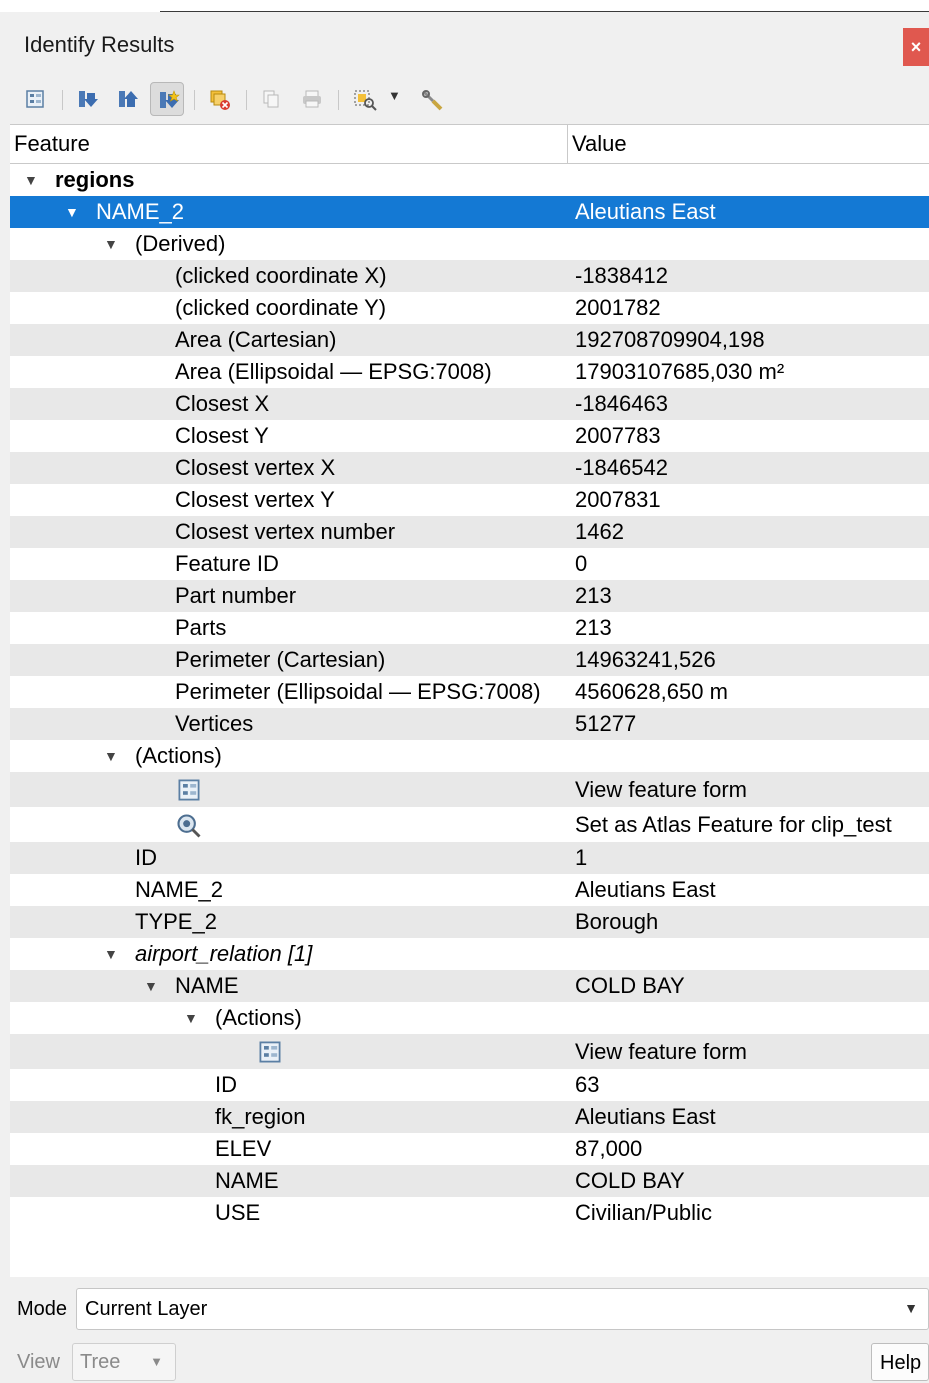 The image size is (929, 1383). What do you see at coordinates (189, 826) in the screenshot?
I see `atlas-feature-icon` at bounding box center [189, 826].